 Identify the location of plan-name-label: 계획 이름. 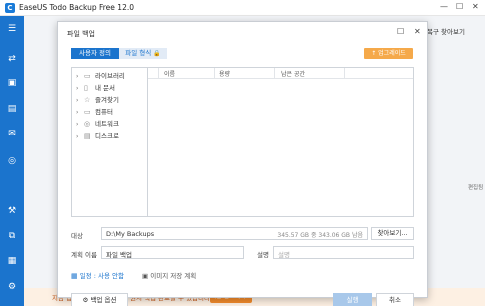
(84, 255).